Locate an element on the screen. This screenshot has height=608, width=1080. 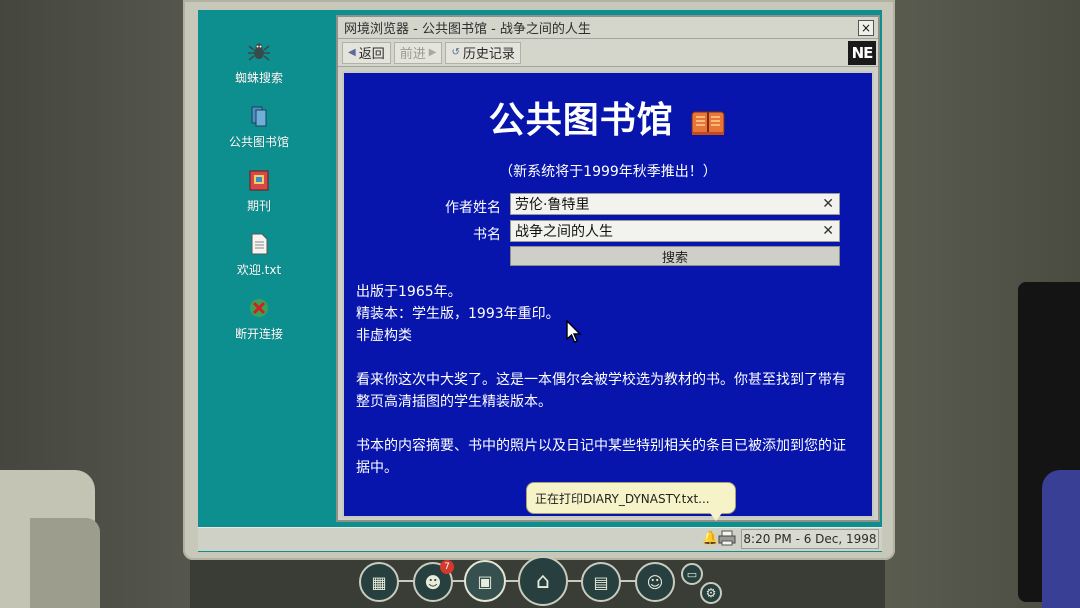
contact-button: ☺ is located at coordinates (655, 582).